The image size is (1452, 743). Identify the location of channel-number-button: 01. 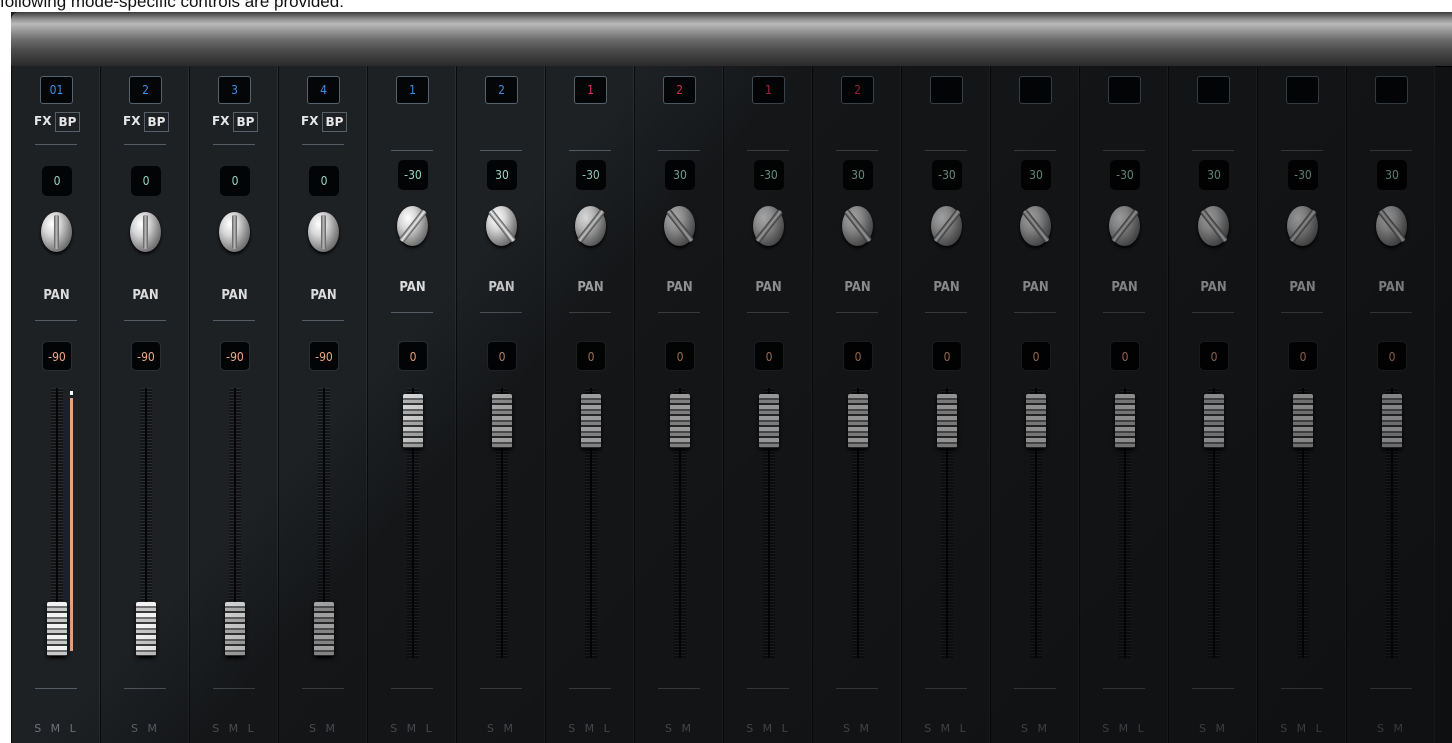
(56, 90).